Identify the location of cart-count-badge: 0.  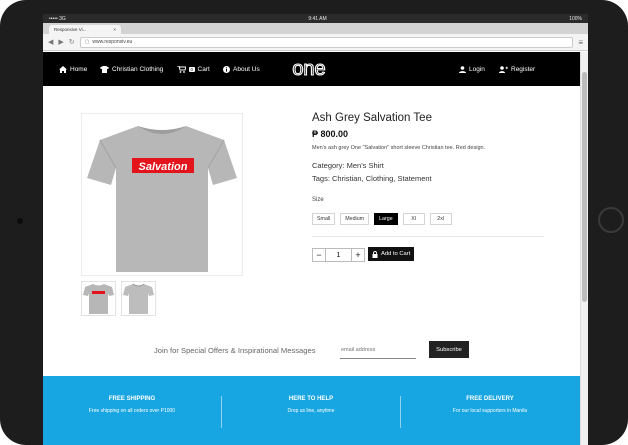
(192, 69).